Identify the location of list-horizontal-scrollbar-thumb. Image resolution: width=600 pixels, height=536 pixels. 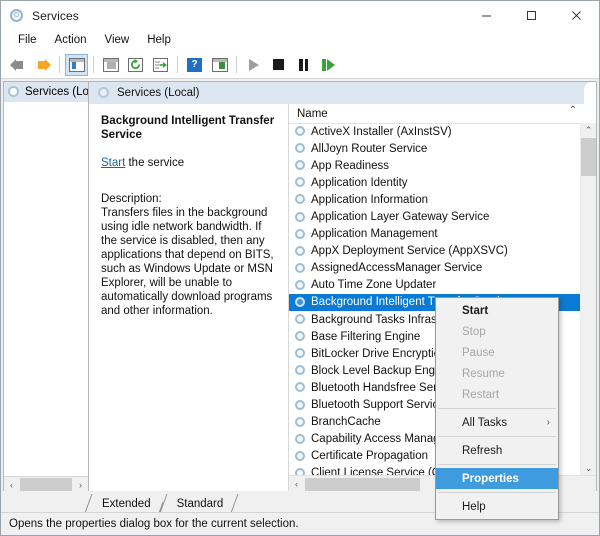
(362, 484).